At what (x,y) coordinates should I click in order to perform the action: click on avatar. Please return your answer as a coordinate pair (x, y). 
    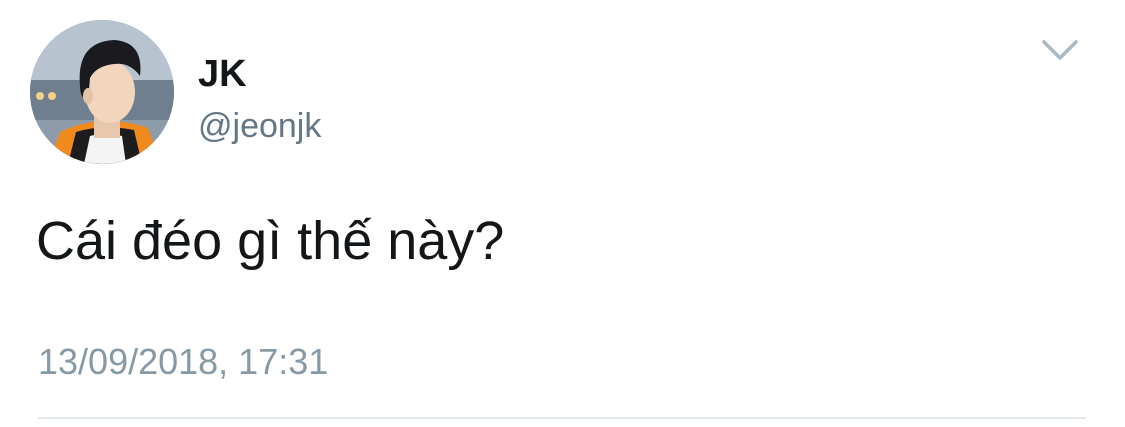
    Looking at the image, I should click on (102, 92).